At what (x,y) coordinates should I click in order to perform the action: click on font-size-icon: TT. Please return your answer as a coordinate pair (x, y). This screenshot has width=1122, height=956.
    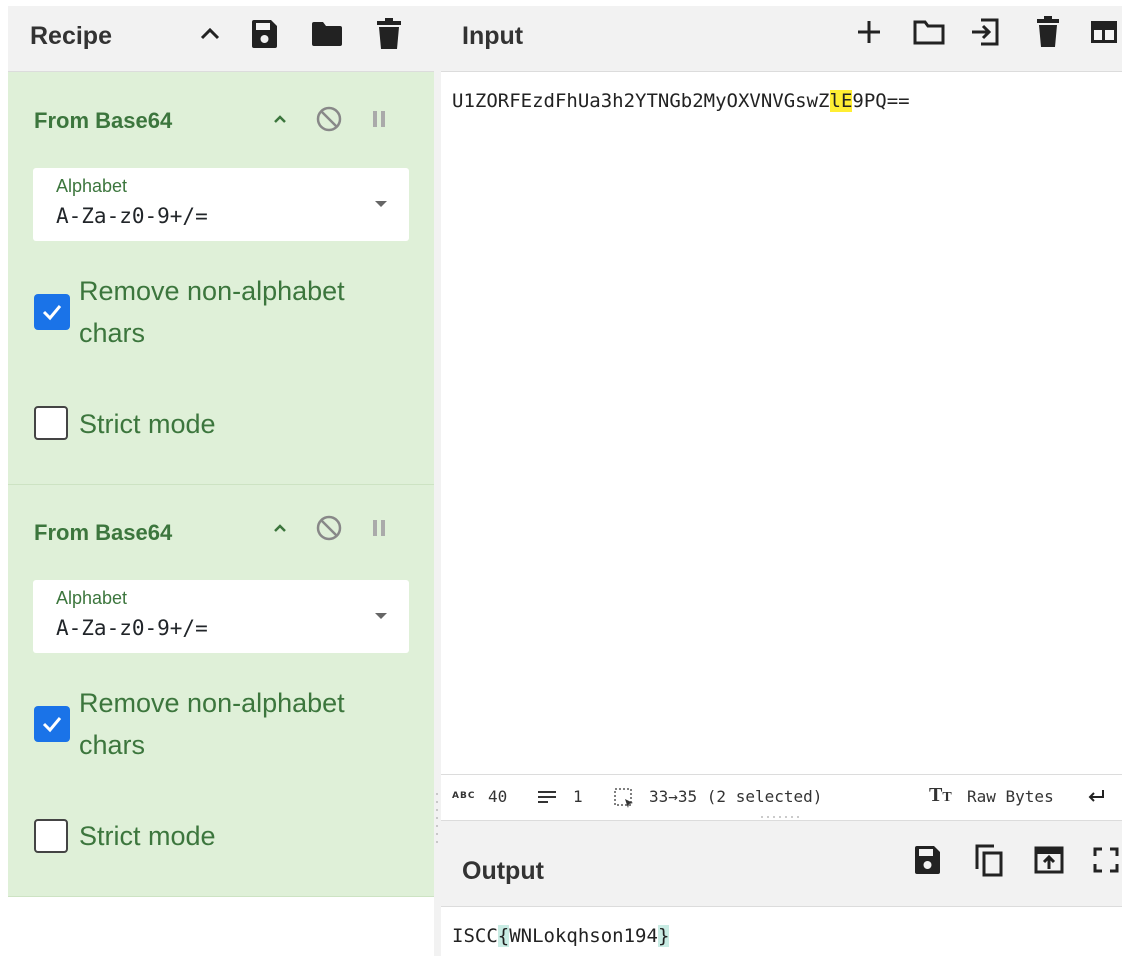
    Looking at the image, I should click on (940, 795).